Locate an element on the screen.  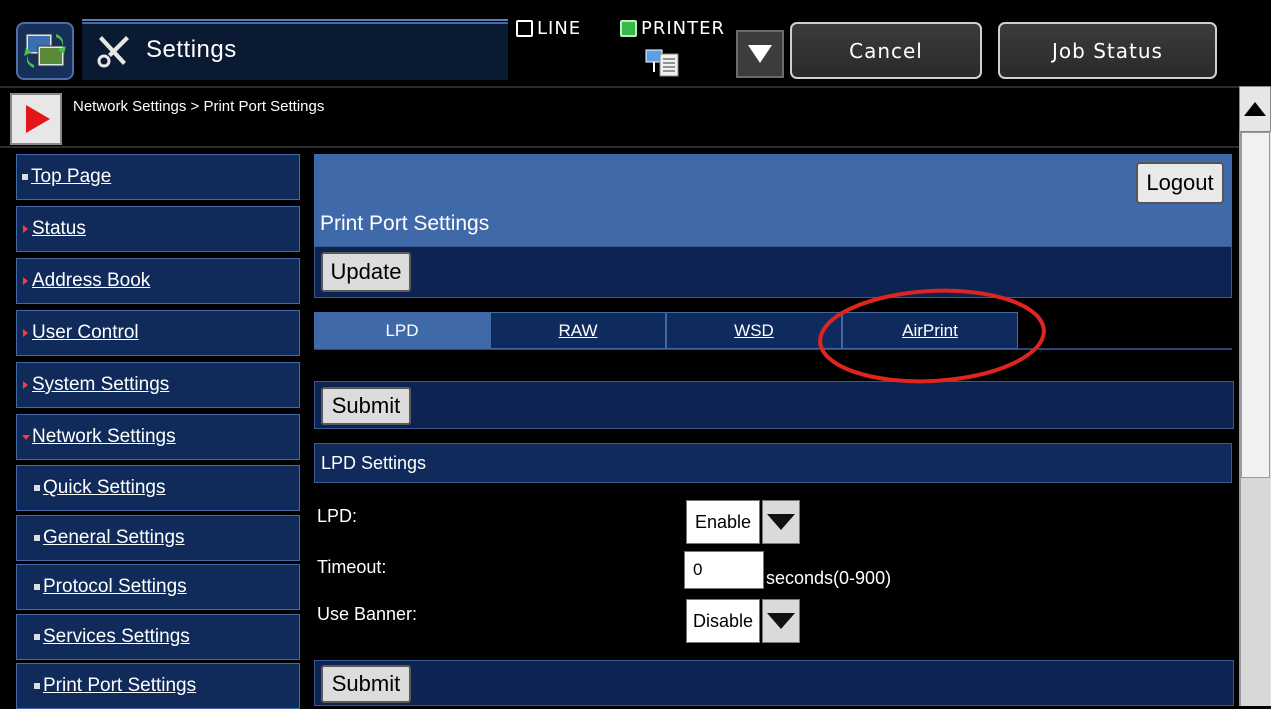
sidebar-item-label: Protocol Settings is located at coordinates (115, 587).